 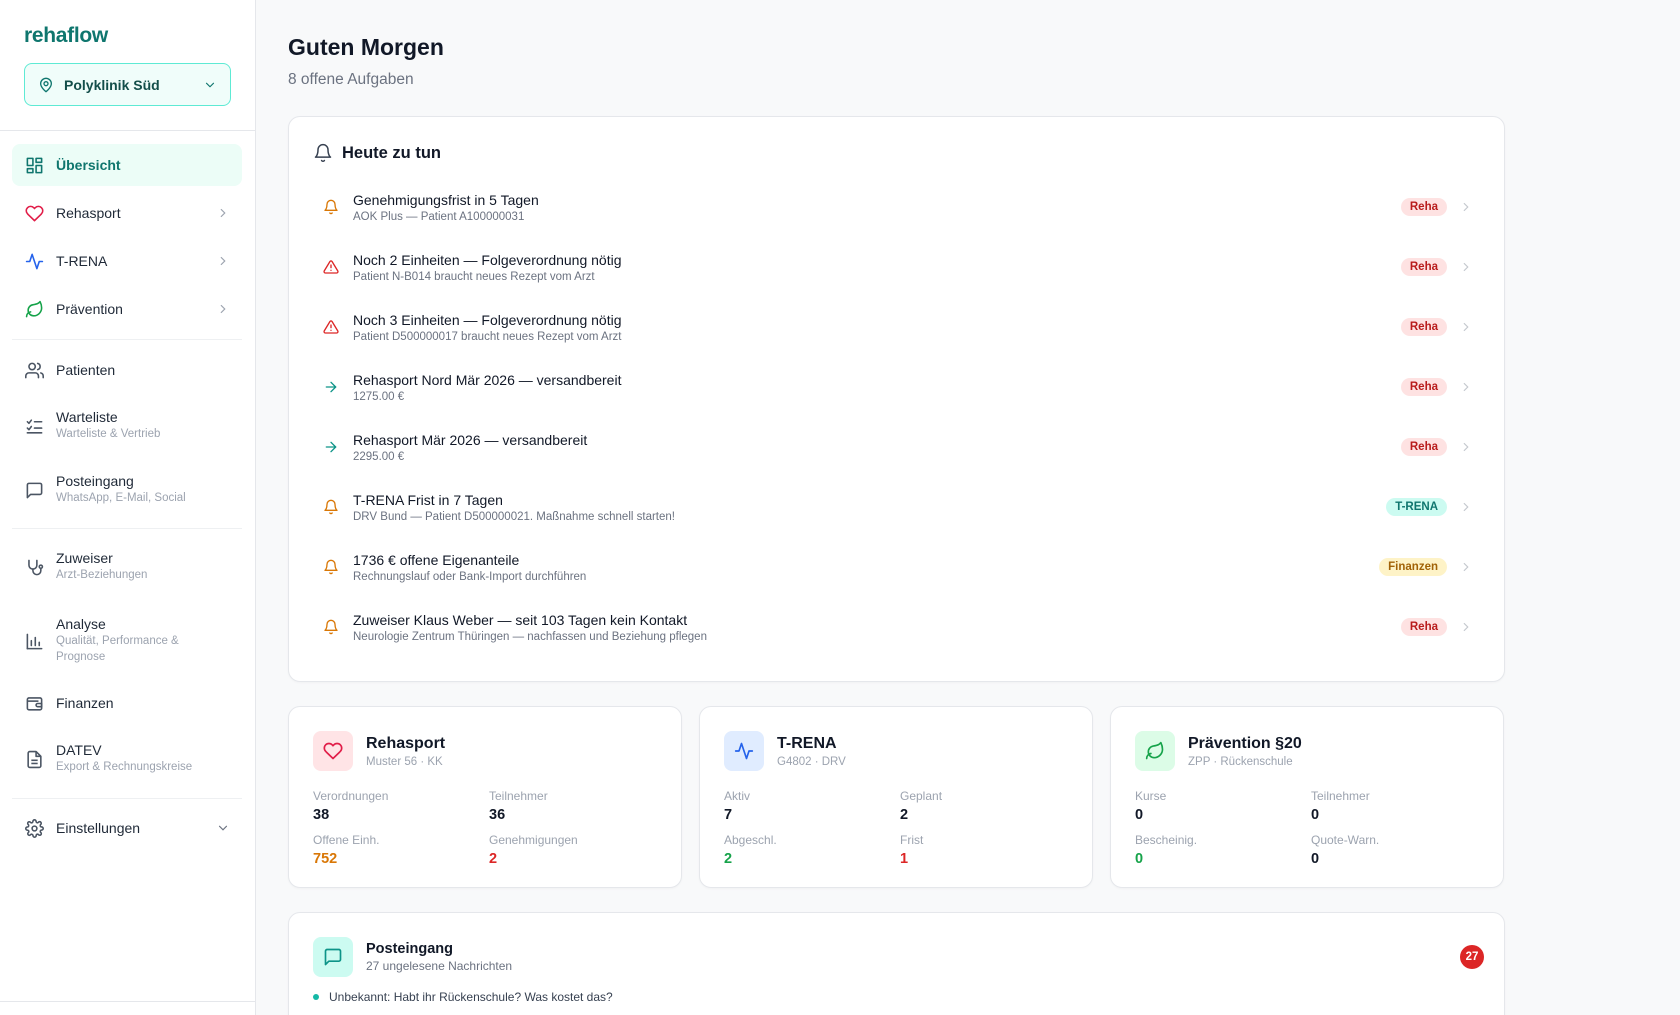 I want to click on task-title: Noch 3 Einheiten — Folgeverordnung nötig, so click(x=487, y=319).